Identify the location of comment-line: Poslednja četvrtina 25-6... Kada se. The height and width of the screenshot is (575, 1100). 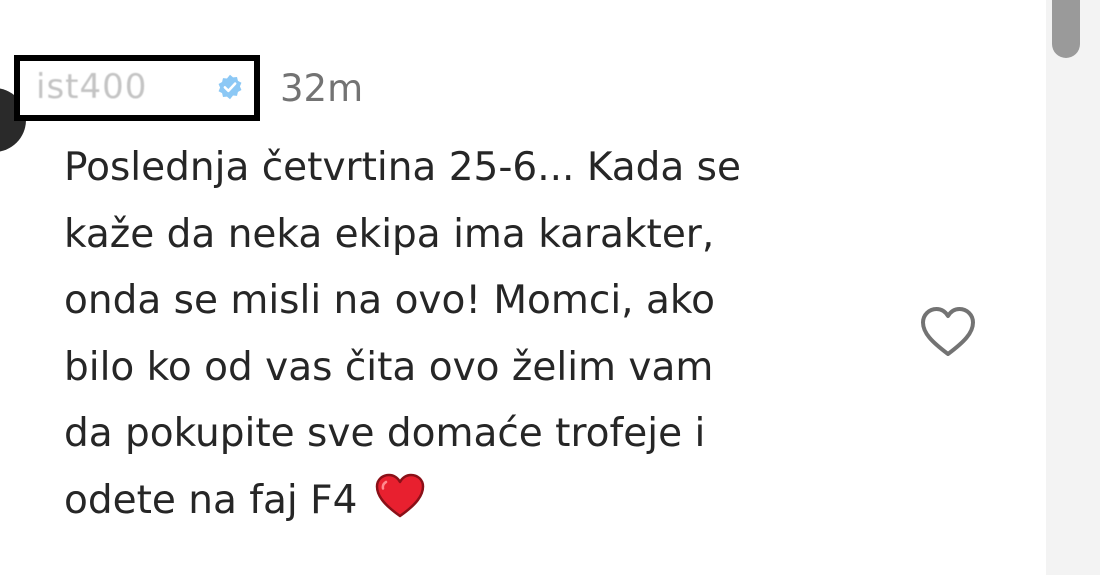
(402, 167).